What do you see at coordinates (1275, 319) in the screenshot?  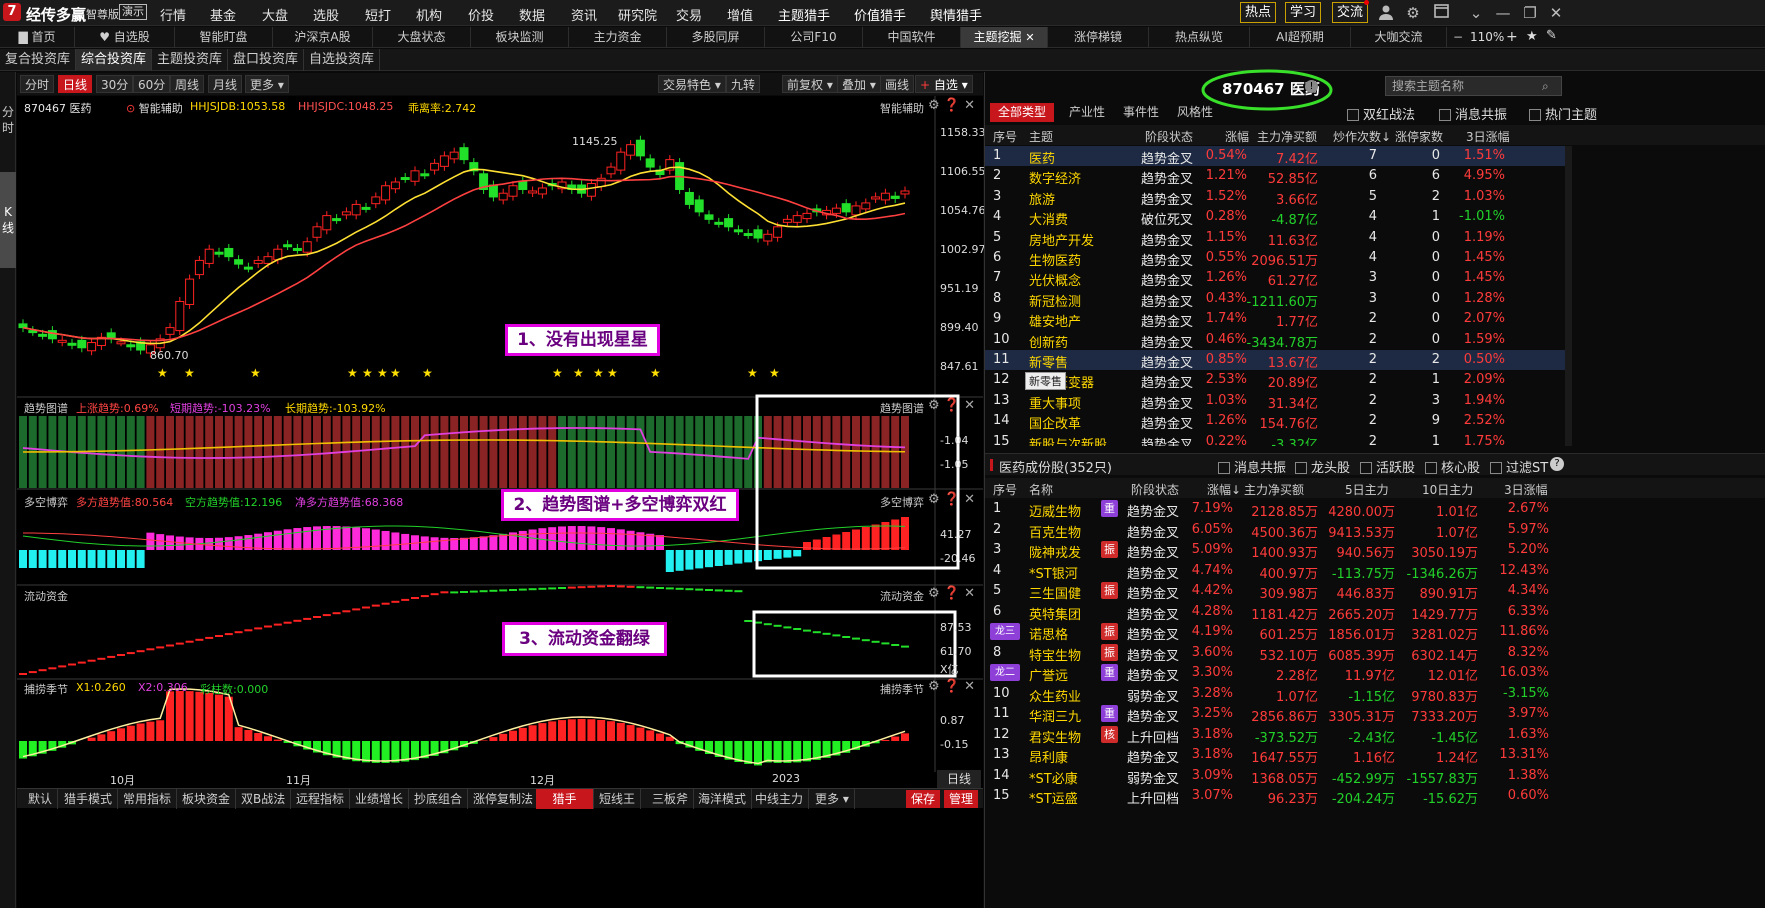 I see `theme-row: 9 雄安地产 趋势金叉 1.74% 1.77亿 2 0 2.07%` at bounding box center [1275, 319].